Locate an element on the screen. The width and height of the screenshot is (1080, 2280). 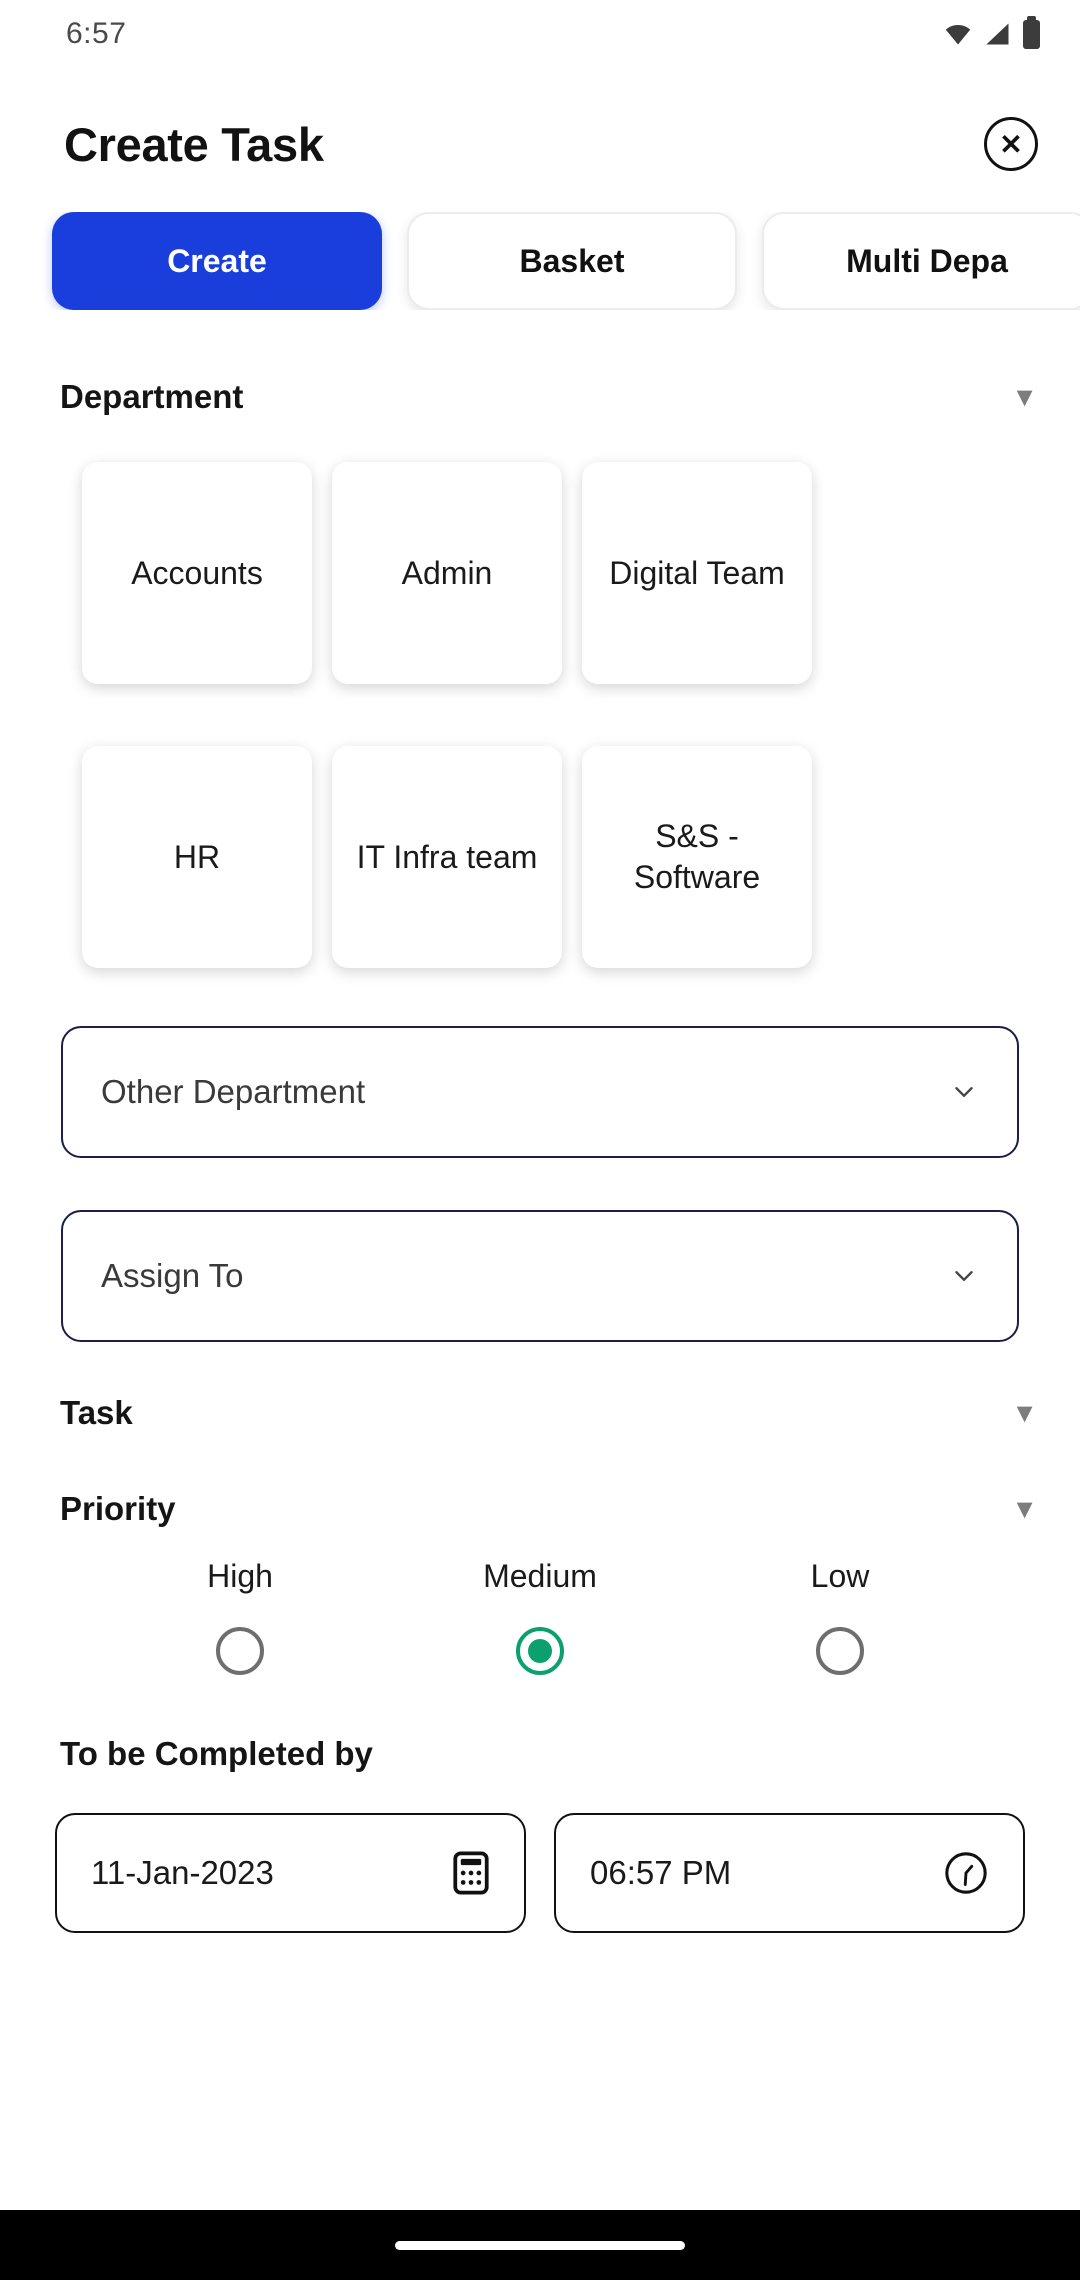
chevron-down-icon-priority: ▼ is located at coordinates (1024, 1509).